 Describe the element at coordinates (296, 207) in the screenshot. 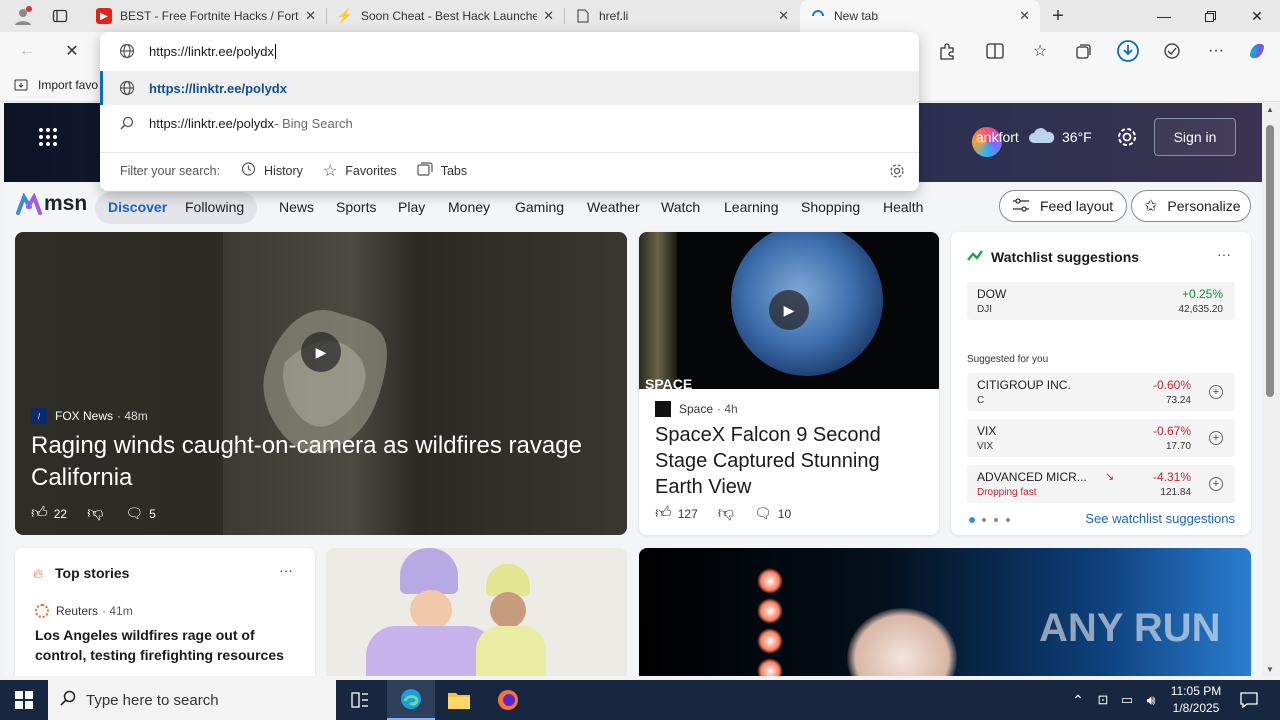

I see `nav-news: News` at that location.